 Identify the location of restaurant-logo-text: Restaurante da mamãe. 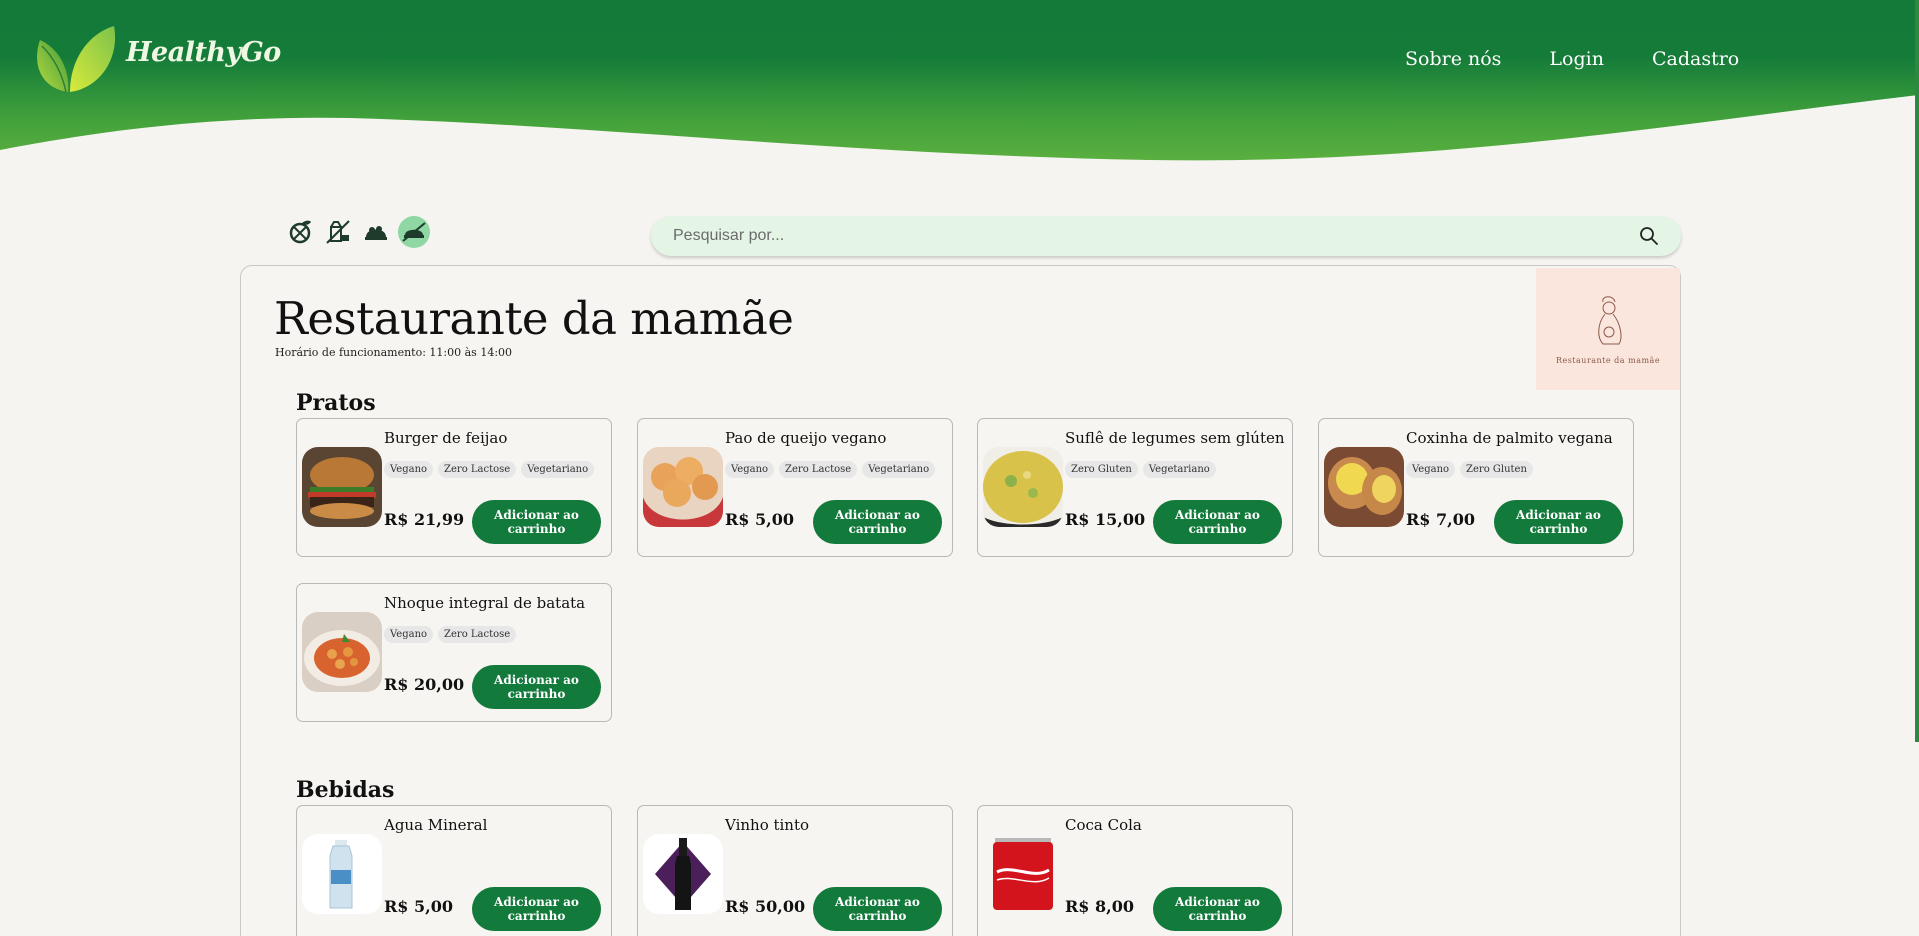
(1608, 360).